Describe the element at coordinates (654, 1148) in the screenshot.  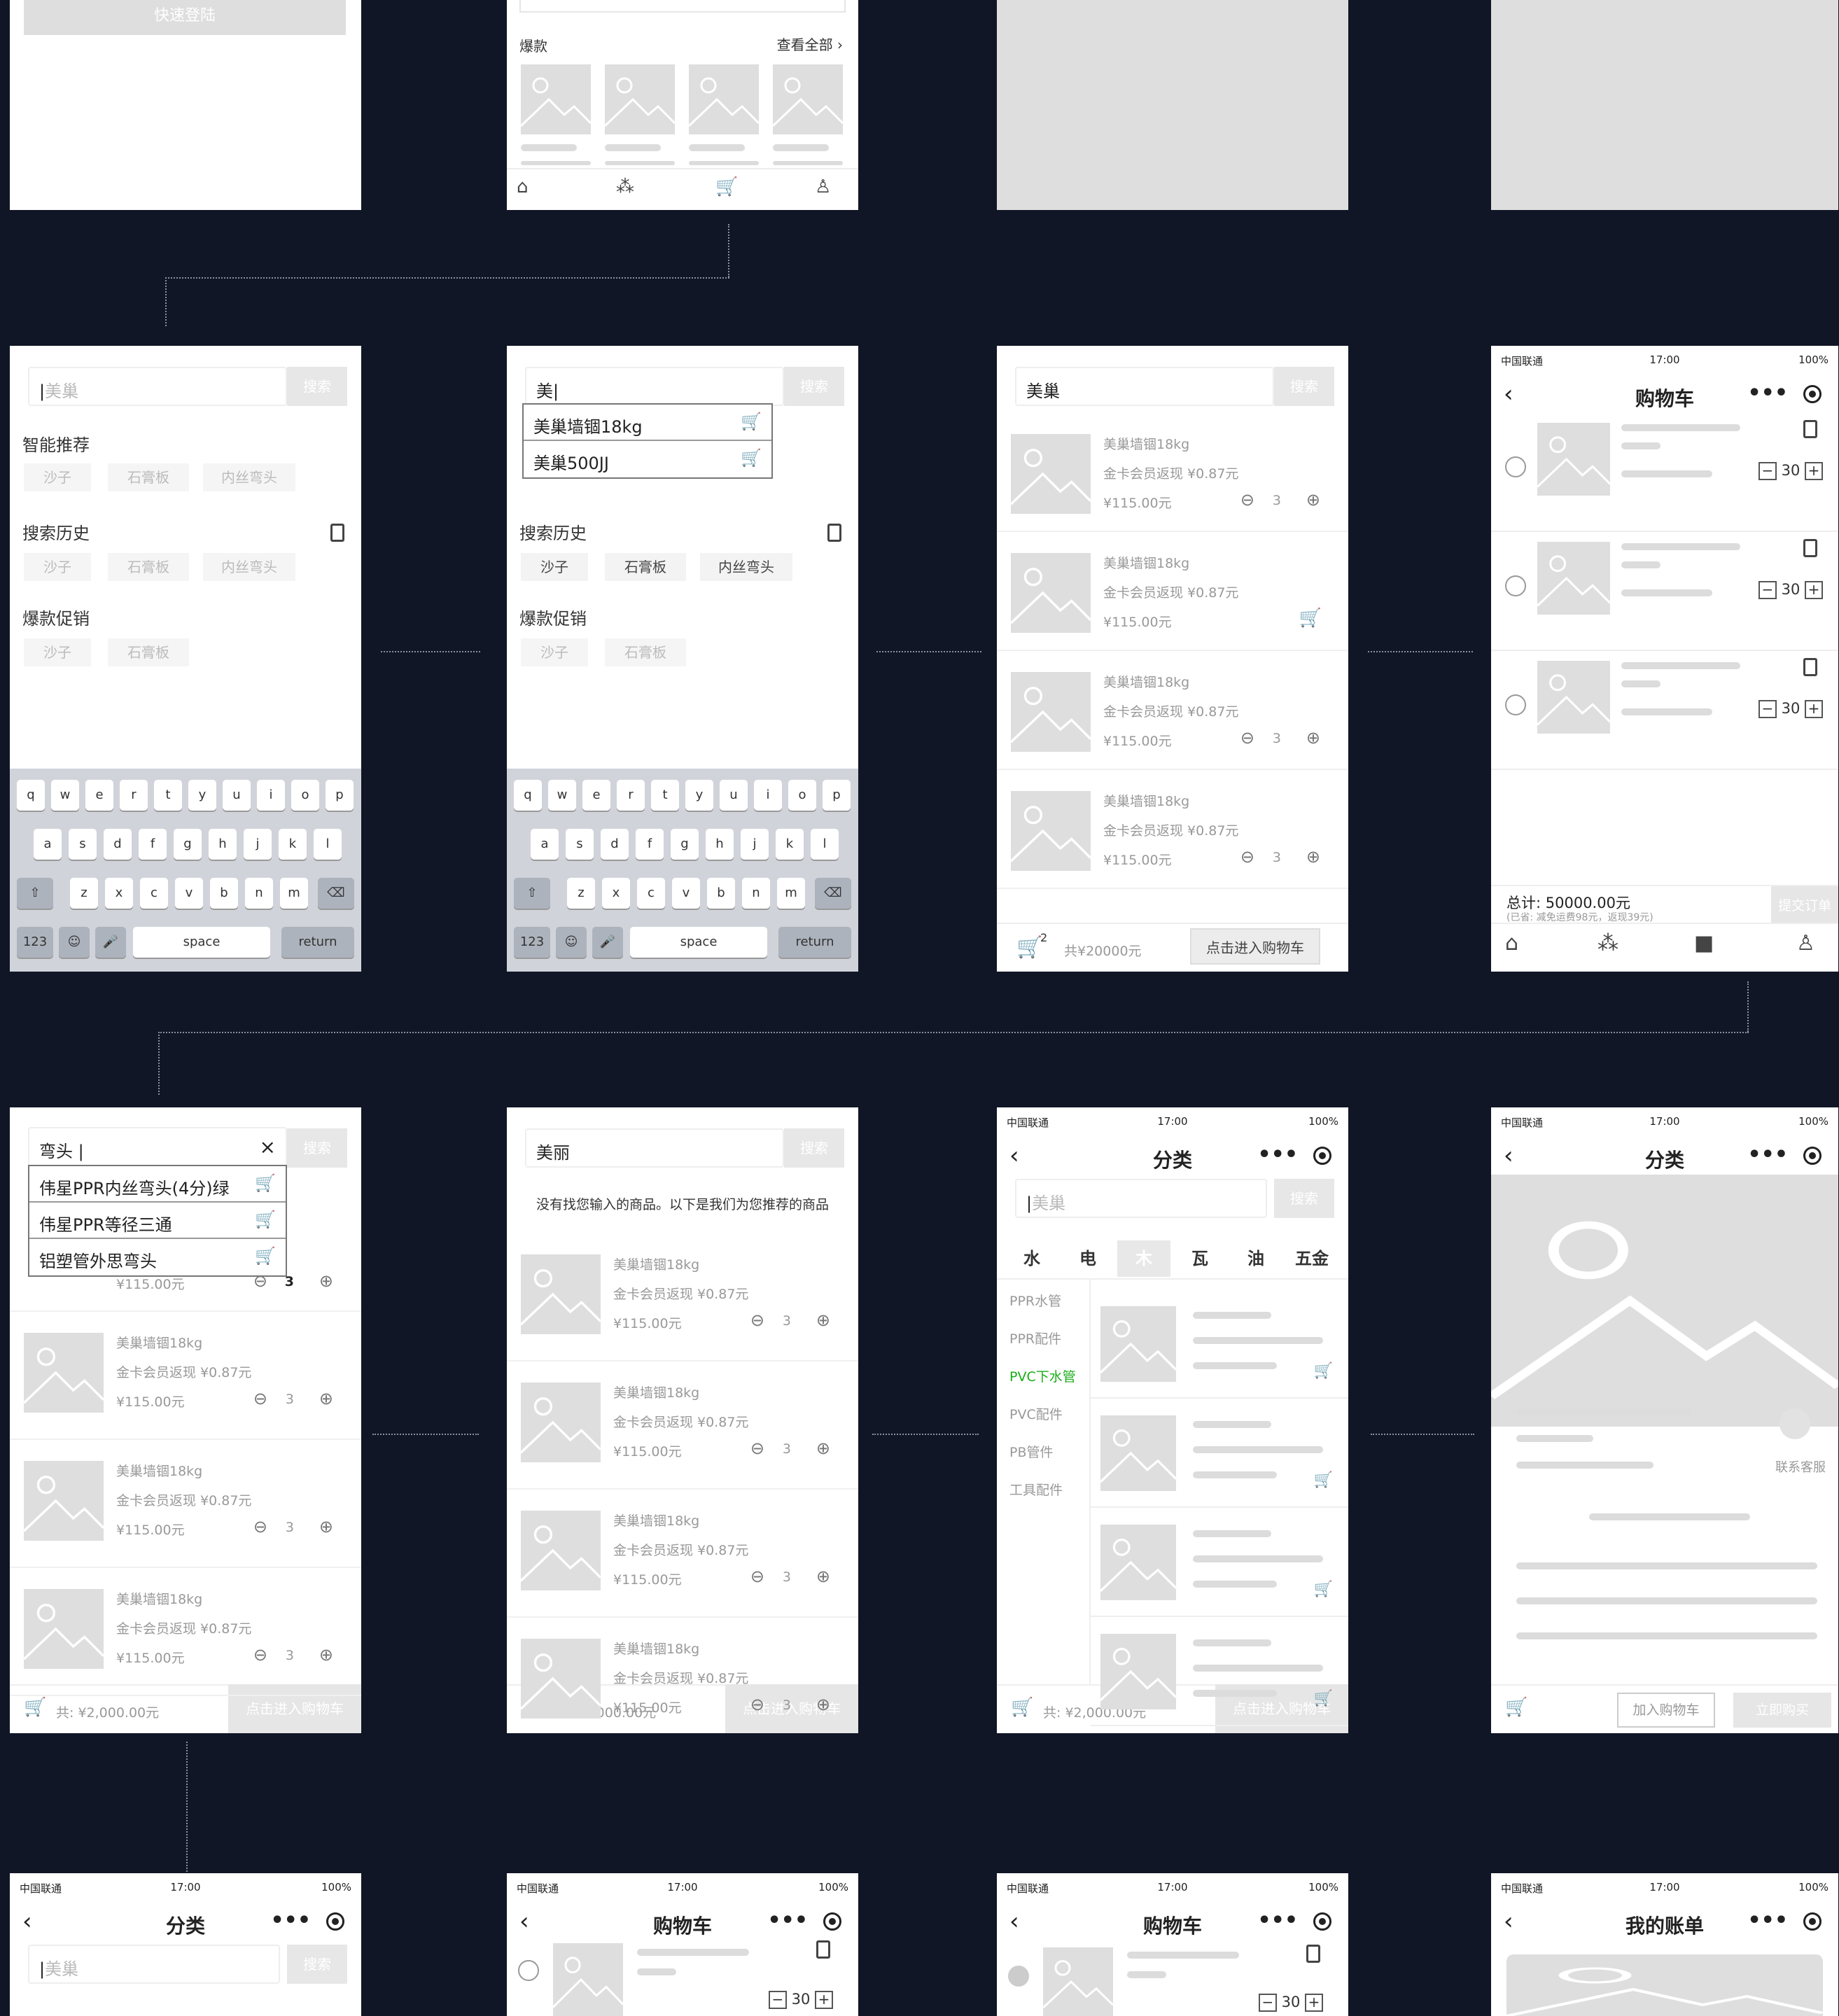
I see `search-input: 美丽` at that location.